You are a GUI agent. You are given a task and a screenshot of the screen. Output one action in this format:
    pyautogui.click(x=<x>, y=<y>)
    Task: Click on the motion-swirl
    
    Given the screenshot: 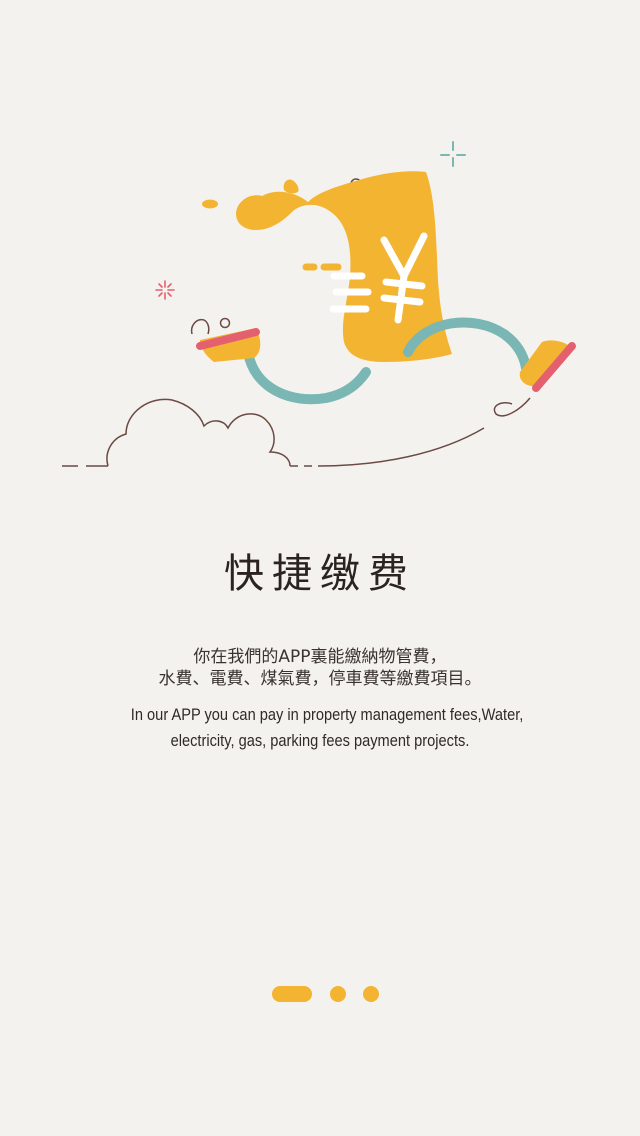 What is the action you would take?
    pyautogui.click(x=512, y=407)
    